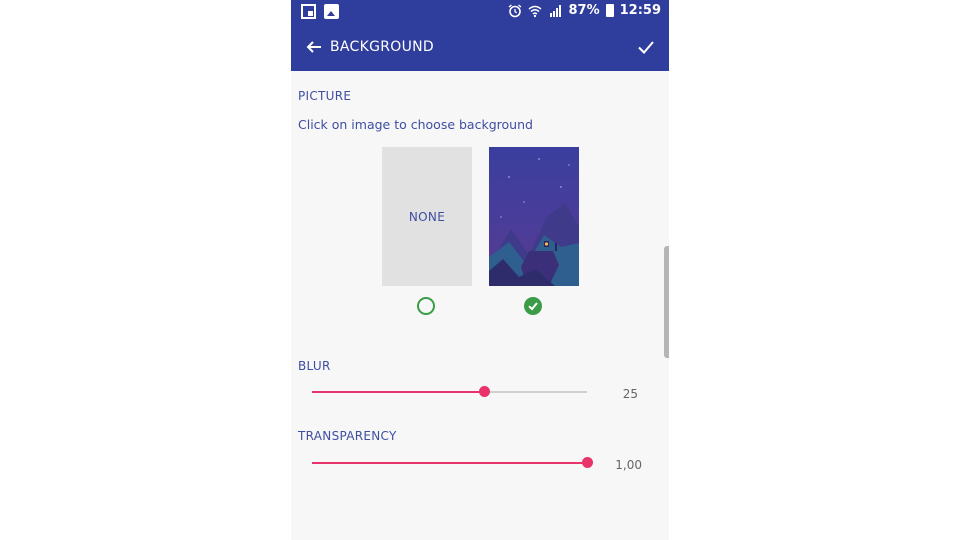 The image size is (960, 540). I want to click on clock: 12:59, so click(640, 10).